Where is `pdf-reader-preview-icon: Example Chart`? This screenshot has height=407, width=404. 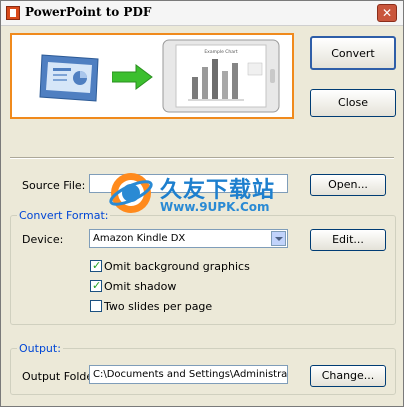
pdf-reader-preview-icon: Example Chart is located at coordinates (221, 76).